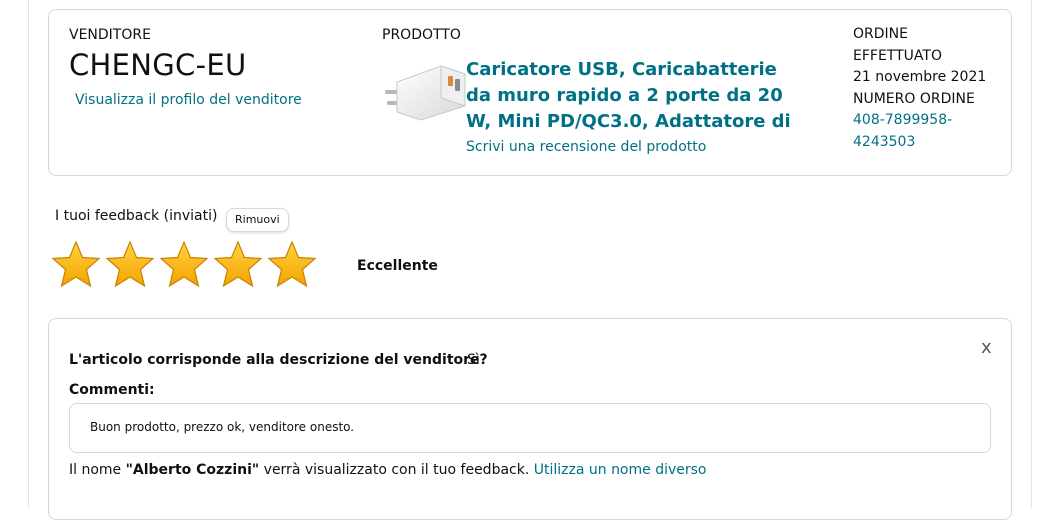 This screenshot has width=1054, height=520. I want to click on seller-label: VENDITORE, so click(110, 35).